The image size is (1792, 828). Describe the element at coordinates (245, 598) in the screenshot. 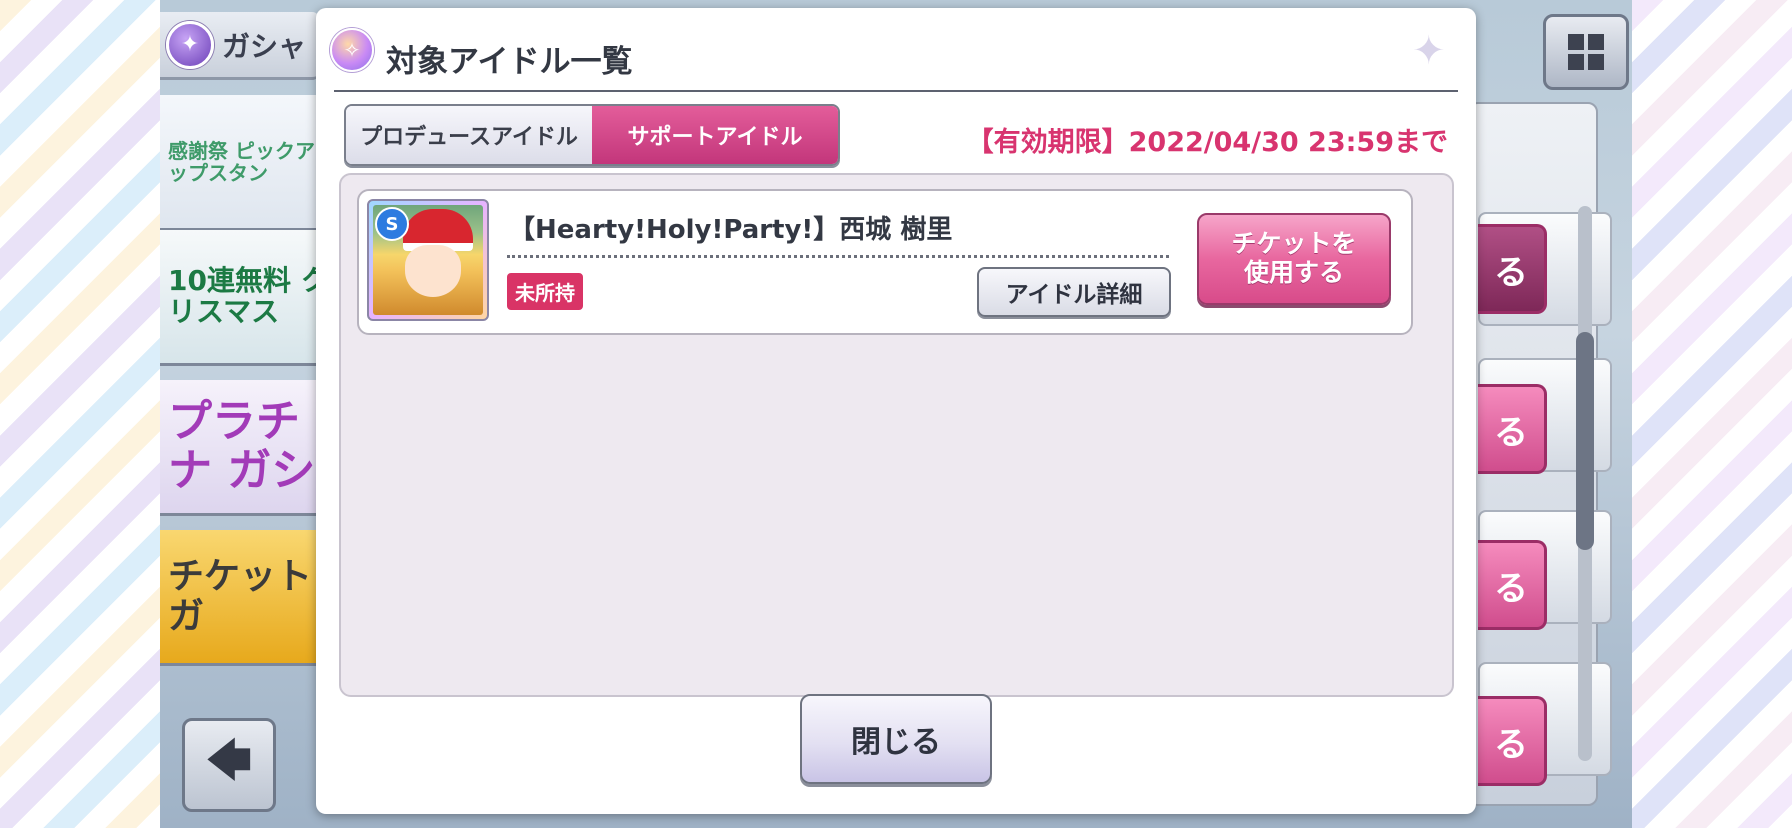

I see `banner-ticket: チケットガ` at that location.